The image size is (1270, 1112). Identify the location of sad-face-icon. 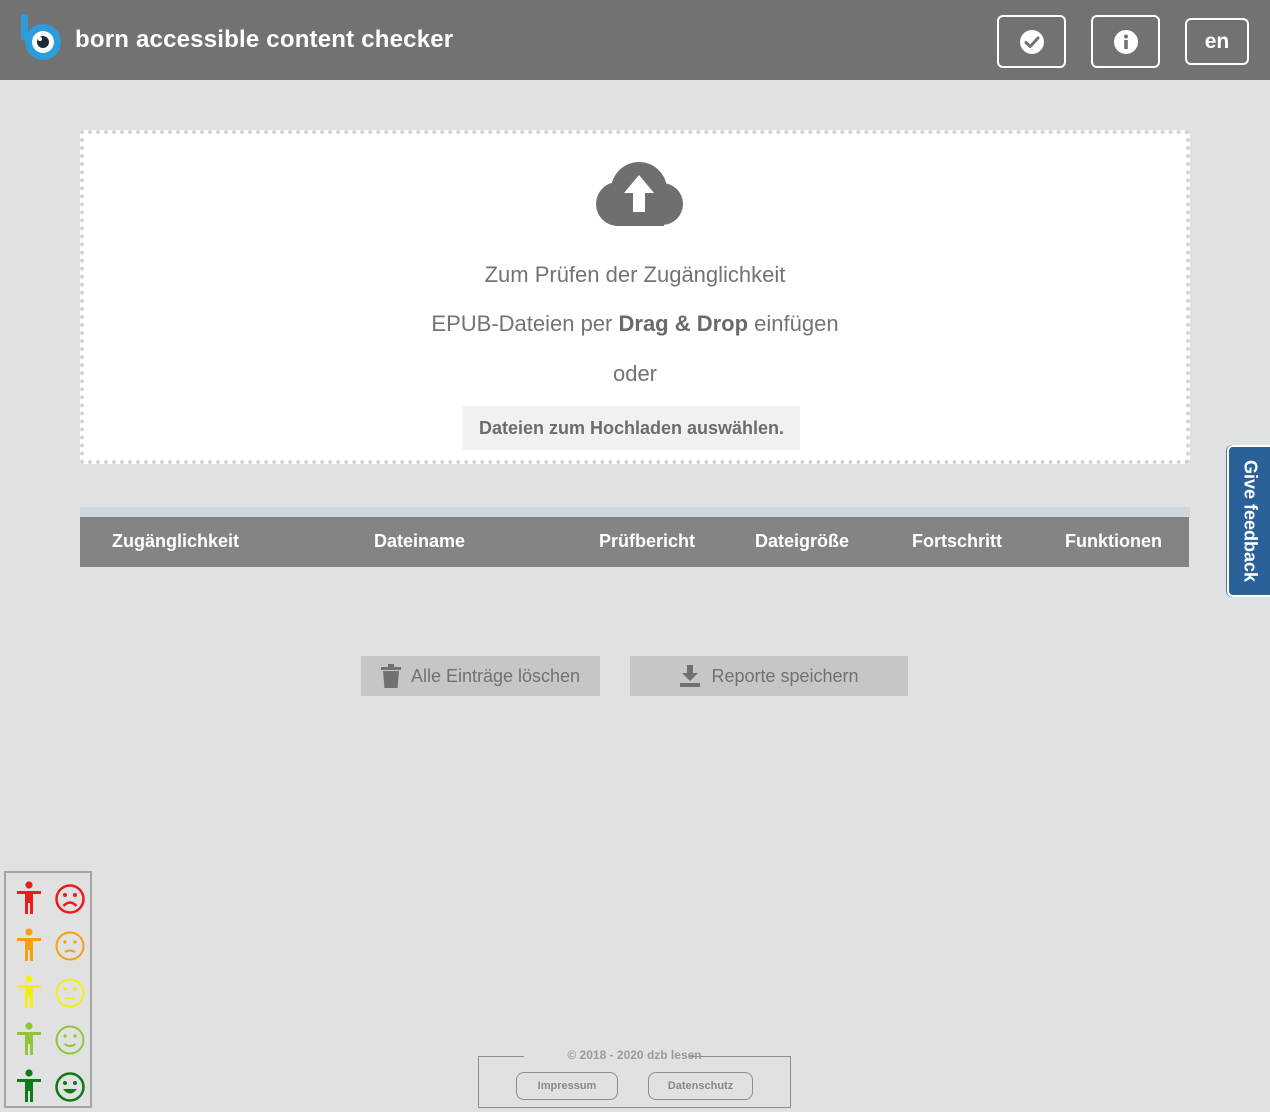
(70, 899).